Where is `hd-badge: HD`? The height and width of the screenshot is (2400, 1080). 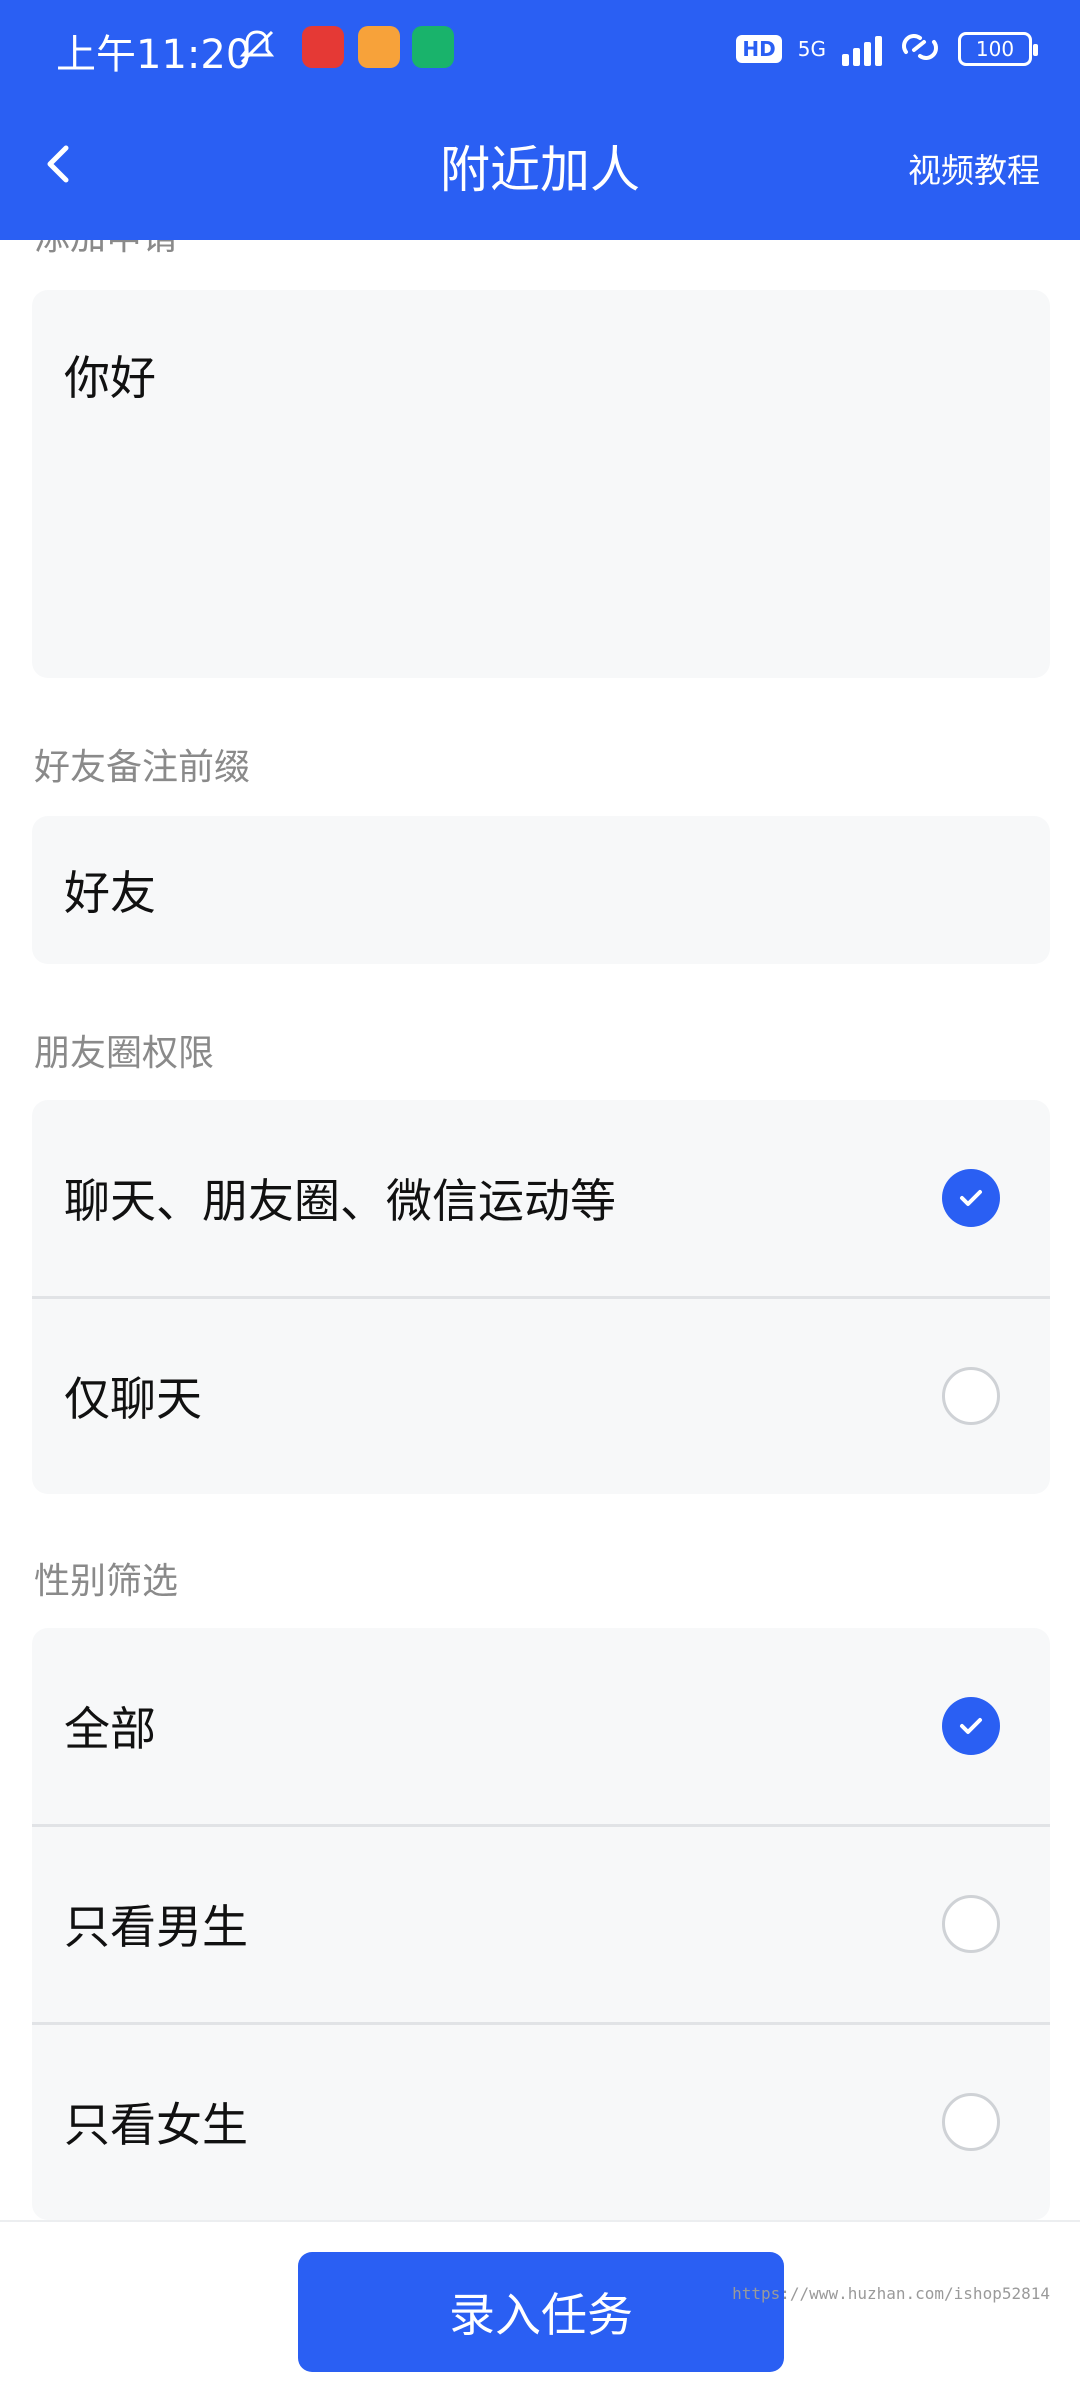 hd-badge: HD is located at coordinates (759, 49).